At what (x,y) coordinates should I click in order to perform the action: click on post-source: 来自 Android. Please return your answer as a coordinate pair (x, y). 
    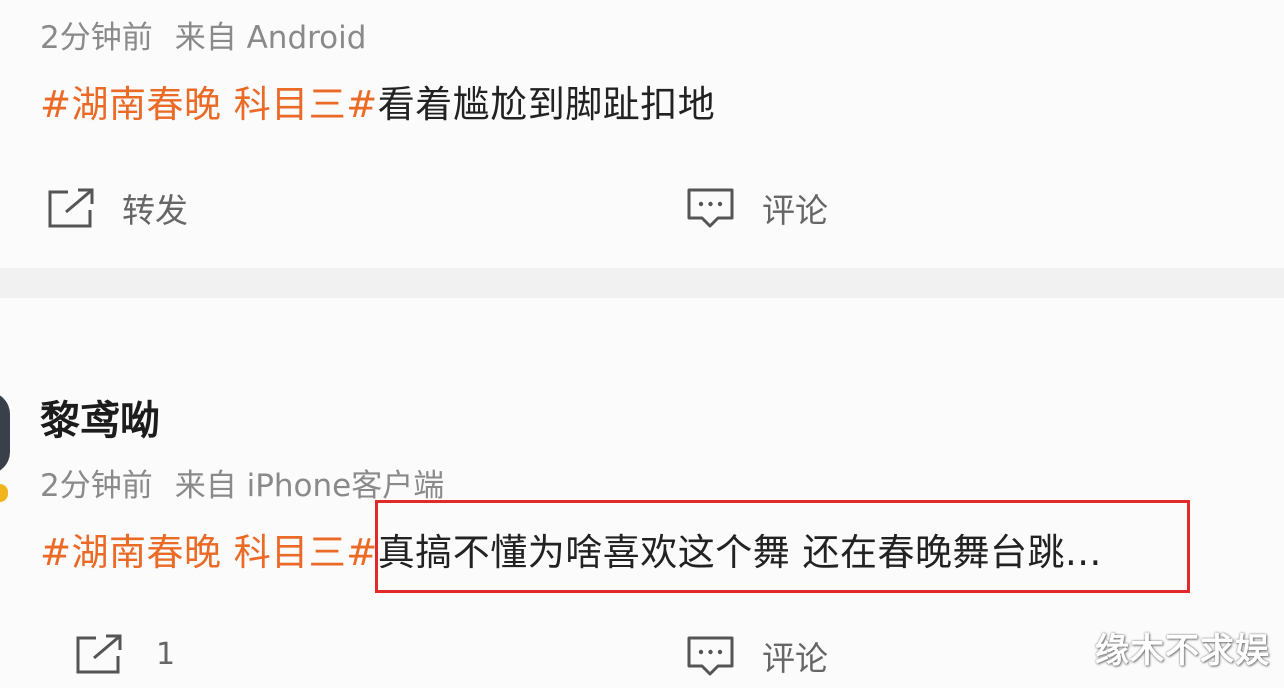
    Looking at the image, I should click on (270, 38).